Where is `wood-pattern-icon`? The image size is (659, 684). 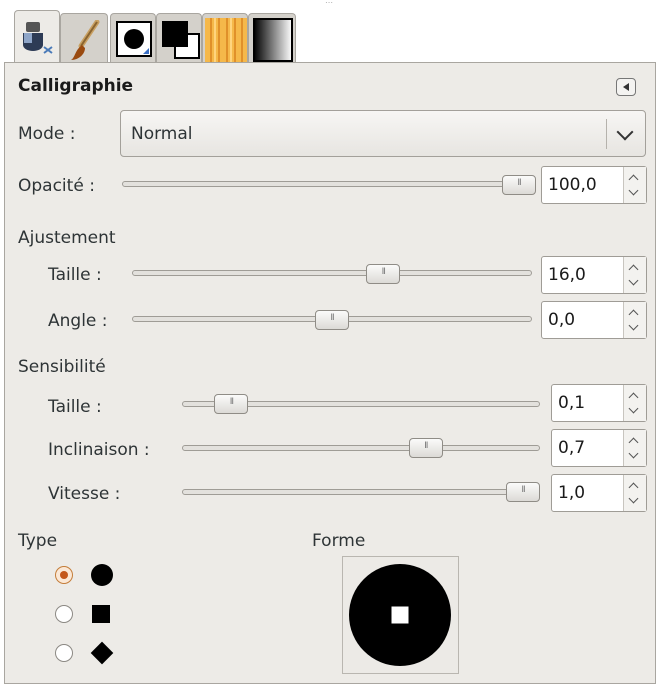
wood-pattern-icon is located at coordinates (226, 40).